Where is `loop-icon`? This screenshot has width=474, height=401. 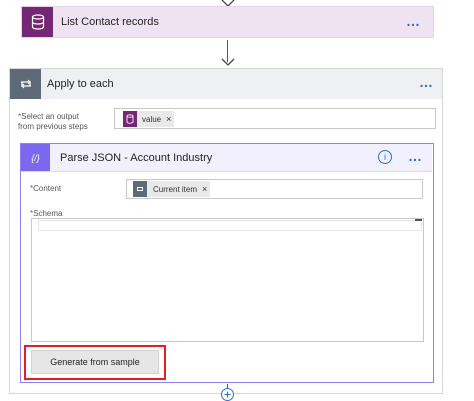 loop-icon is located at coordinates (25, 84).